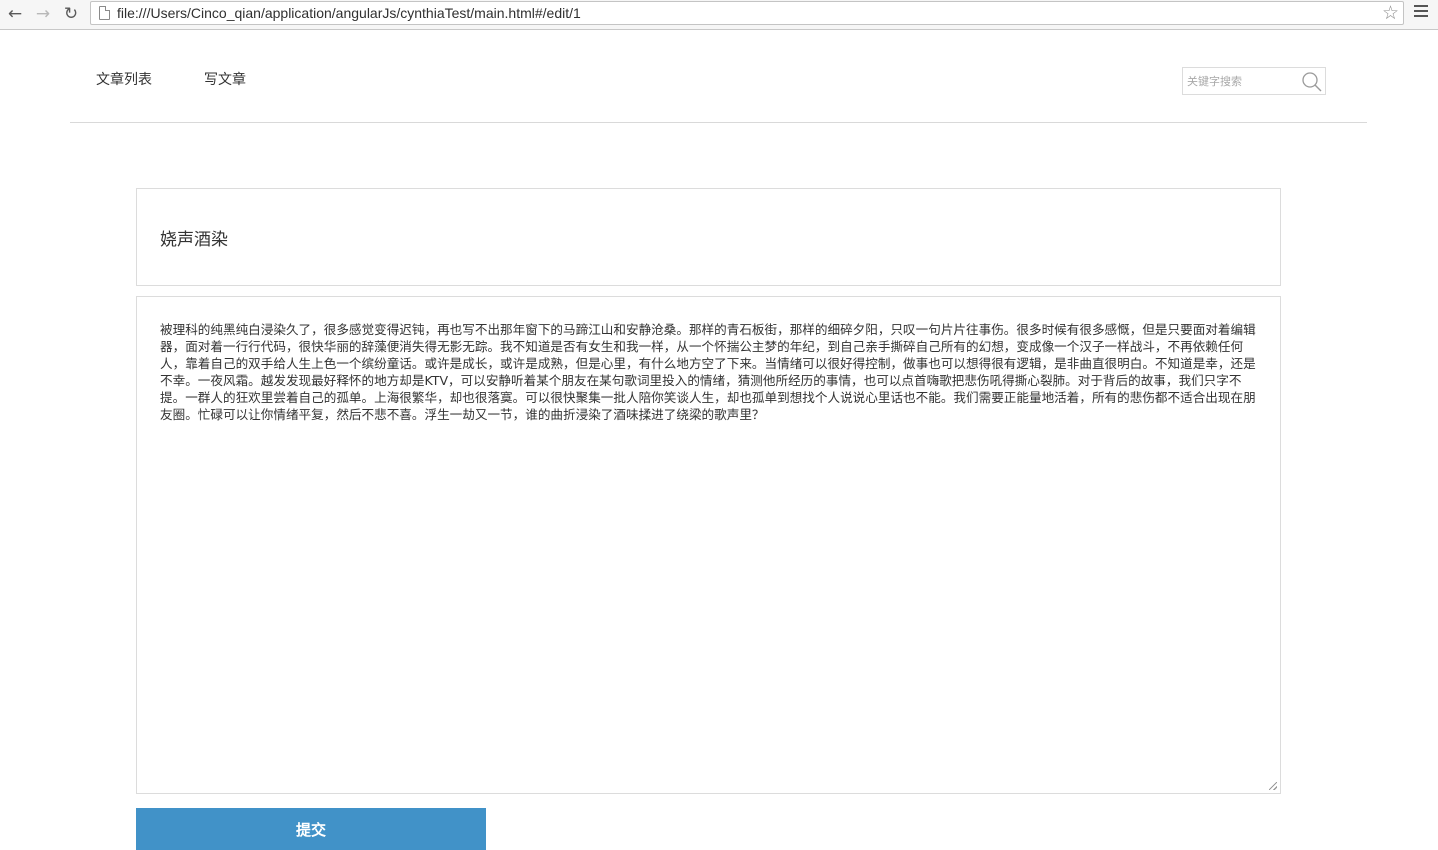 This screenshot has height=850, width=1438. Describe the element at coordinates (1421, 12) in the screenshot. I see `menu-icon` at that location.